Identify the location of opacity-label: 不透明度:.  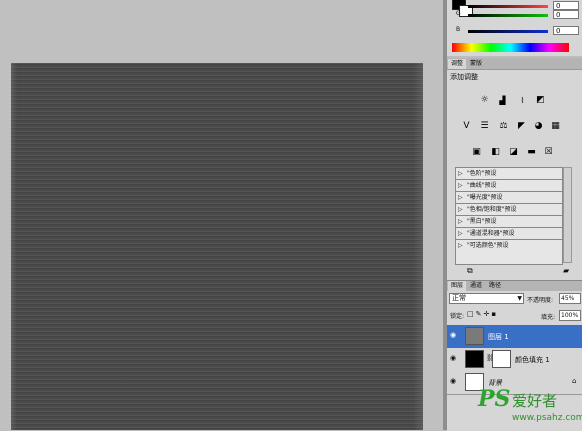
(540, 300).